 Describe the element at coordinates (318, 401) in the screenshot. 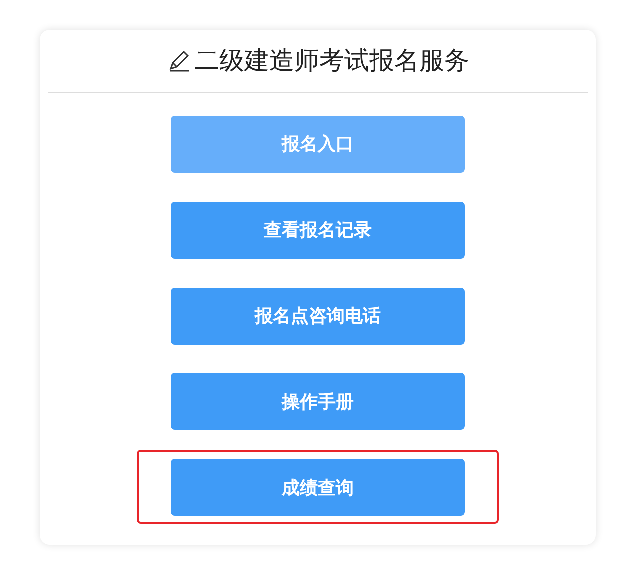

I see `menu-button: 操作手册` at that location.